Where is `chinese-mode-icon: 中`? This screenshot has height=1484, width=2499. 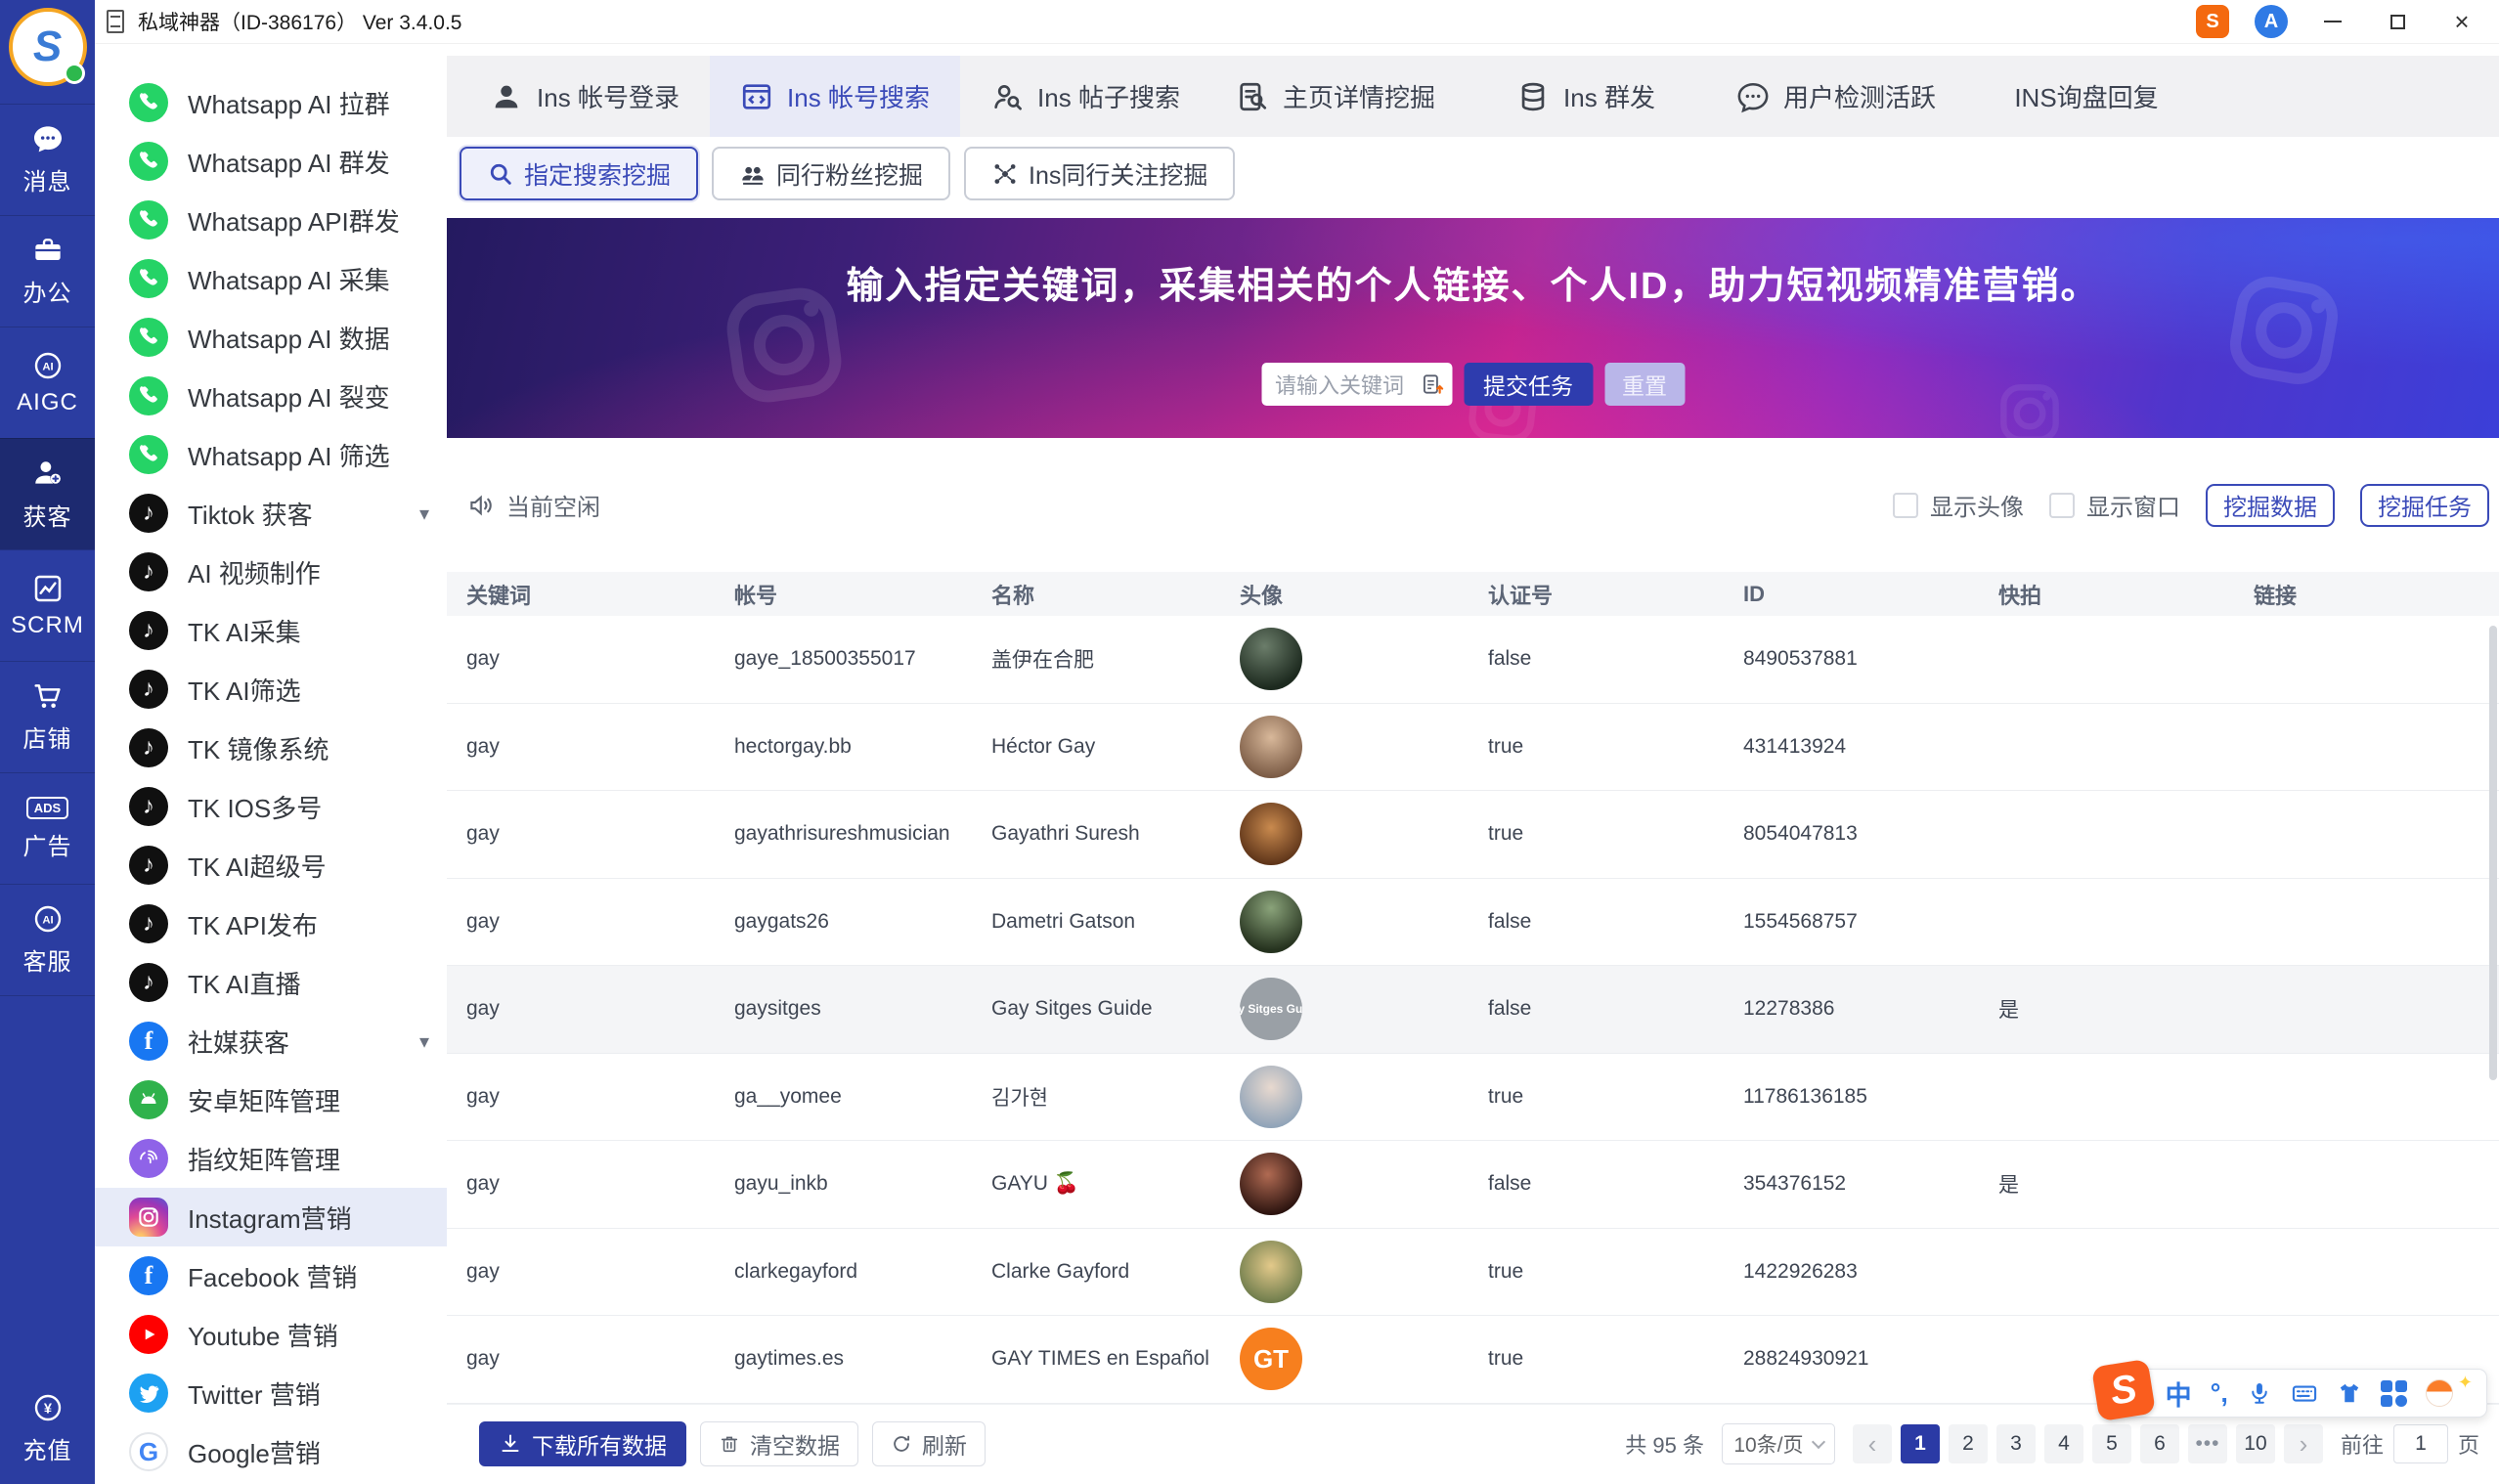 chinese-mode-icon: 中 is located at coordinates (2179, 1394).